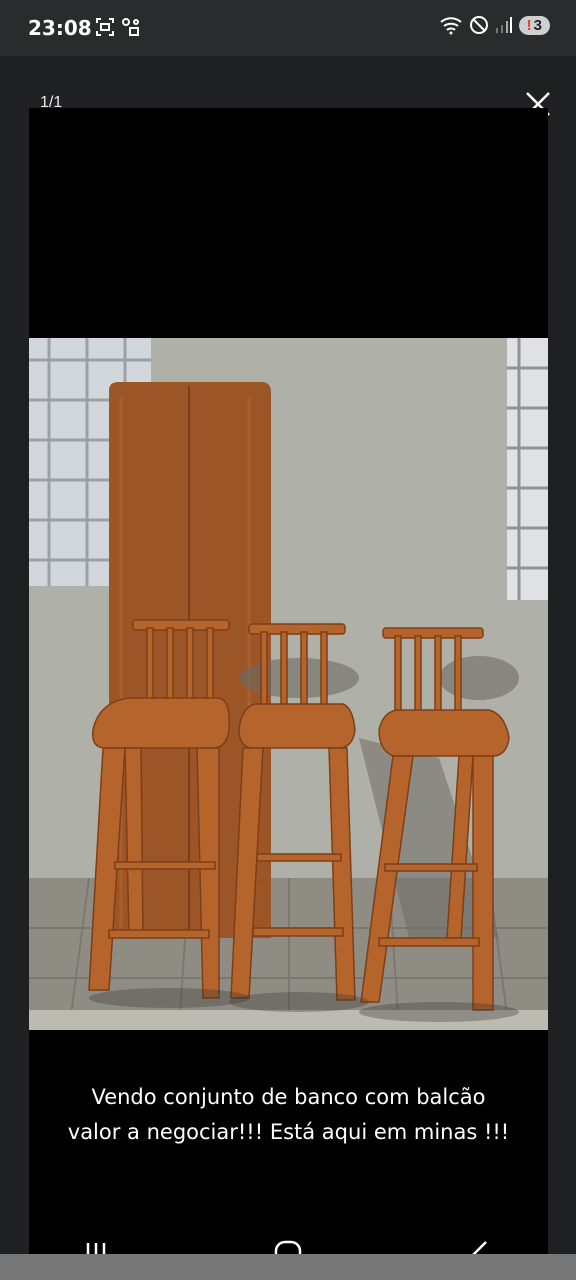  Describe the element at coordinates (288, 1097) in the screenshot. I see `caption-line-1: Vendo conjunto de banco com balcão` at that location.